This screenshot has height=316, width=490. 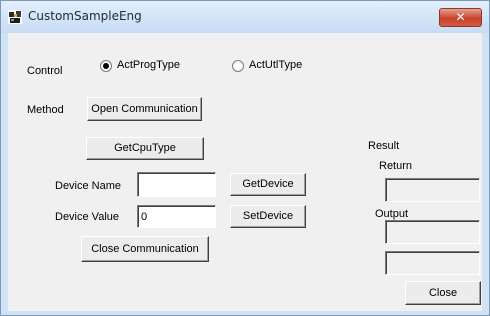 I want to click on device-name-label: Device Name, so click(x=88, y=186).